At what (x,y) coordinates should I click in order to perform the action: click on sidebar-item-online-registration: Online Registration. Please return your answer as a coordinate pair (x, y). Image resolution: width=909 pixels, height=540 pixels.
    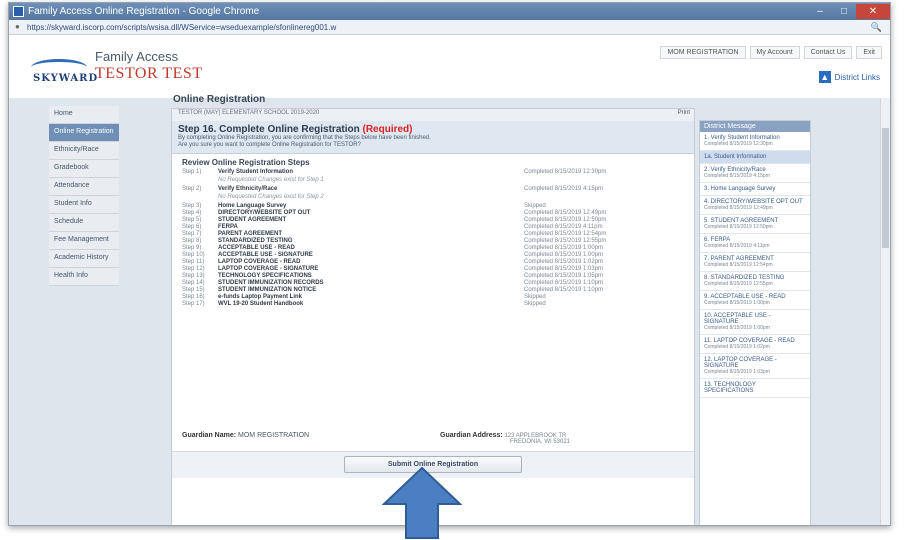
    Looking at the image, I should click on (84, 133).